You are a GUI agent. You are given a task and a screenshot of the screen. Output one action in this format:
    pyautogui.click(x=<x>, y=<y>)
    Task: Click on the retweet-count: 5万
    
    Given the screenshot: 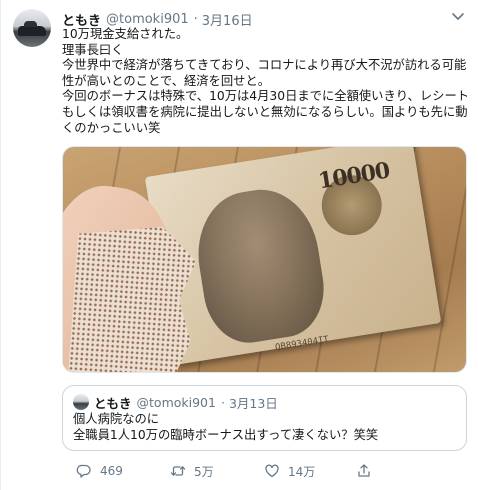 What is the action you would take?
    pyautogui.click(x=204, y=471)
    